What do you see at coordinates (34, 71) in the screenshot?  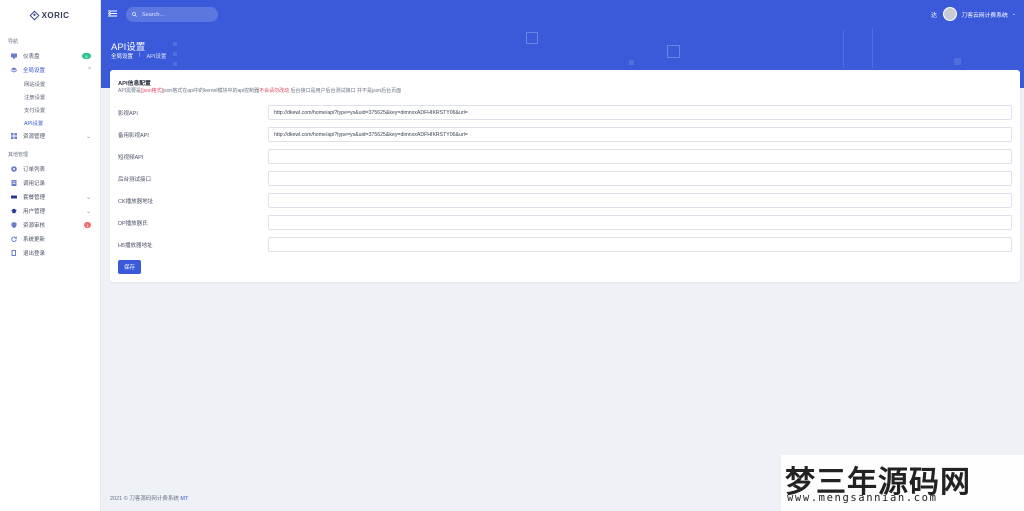 I see `sidebar-item-label: 全局设置` at bounding box center [34, 71].